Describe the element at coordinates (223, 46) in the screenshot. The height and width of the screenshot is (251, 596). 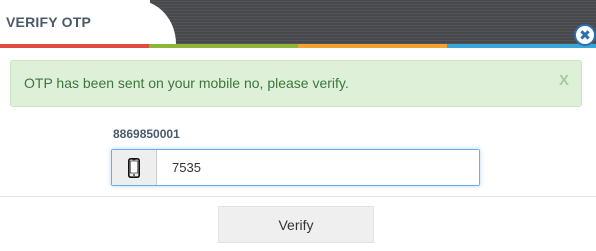
I see `strip-green` at that location.